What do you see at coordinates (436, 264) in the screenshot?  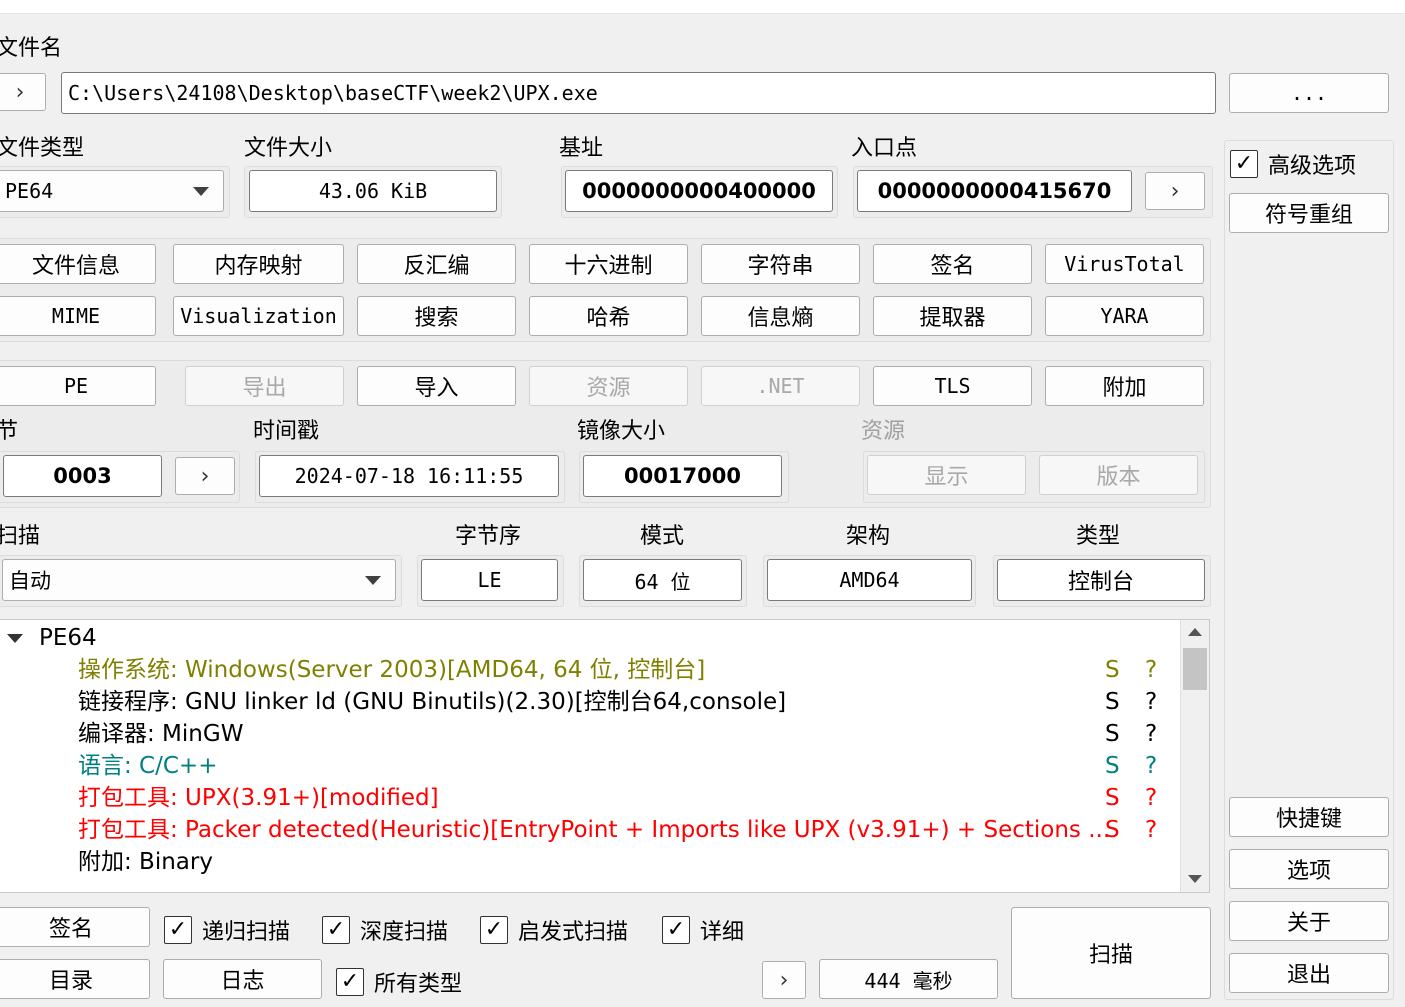 I see `disasm-button: 反汇编` at bounding box center [436, 264].